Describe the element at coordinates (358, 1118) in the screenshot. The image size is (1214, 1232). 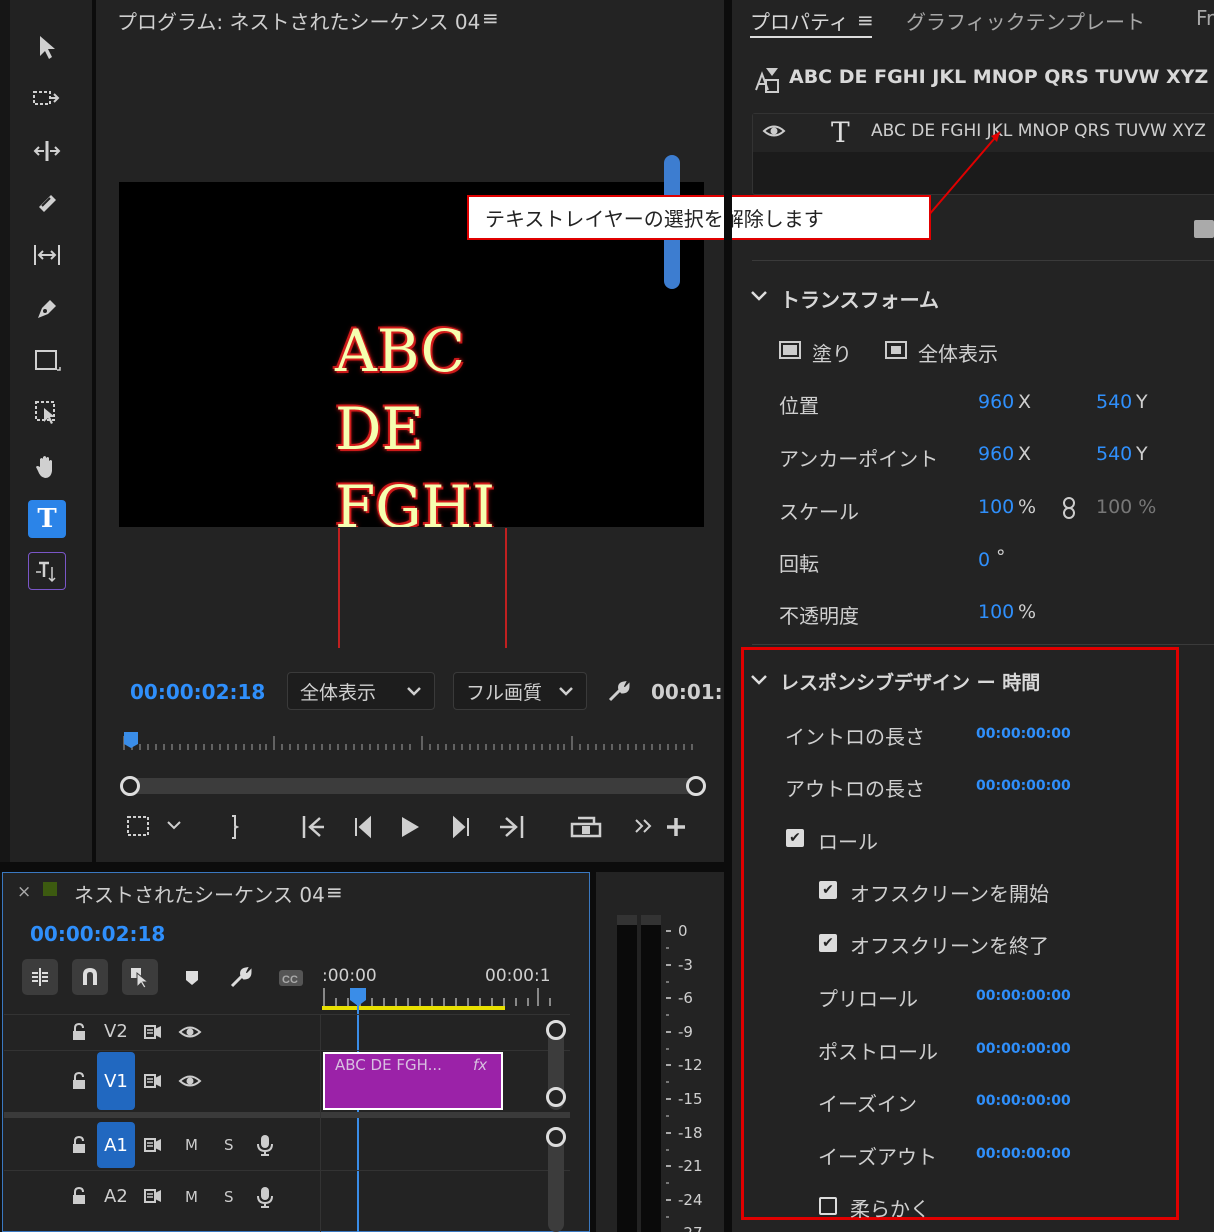
I see `playhead-line` at that location.